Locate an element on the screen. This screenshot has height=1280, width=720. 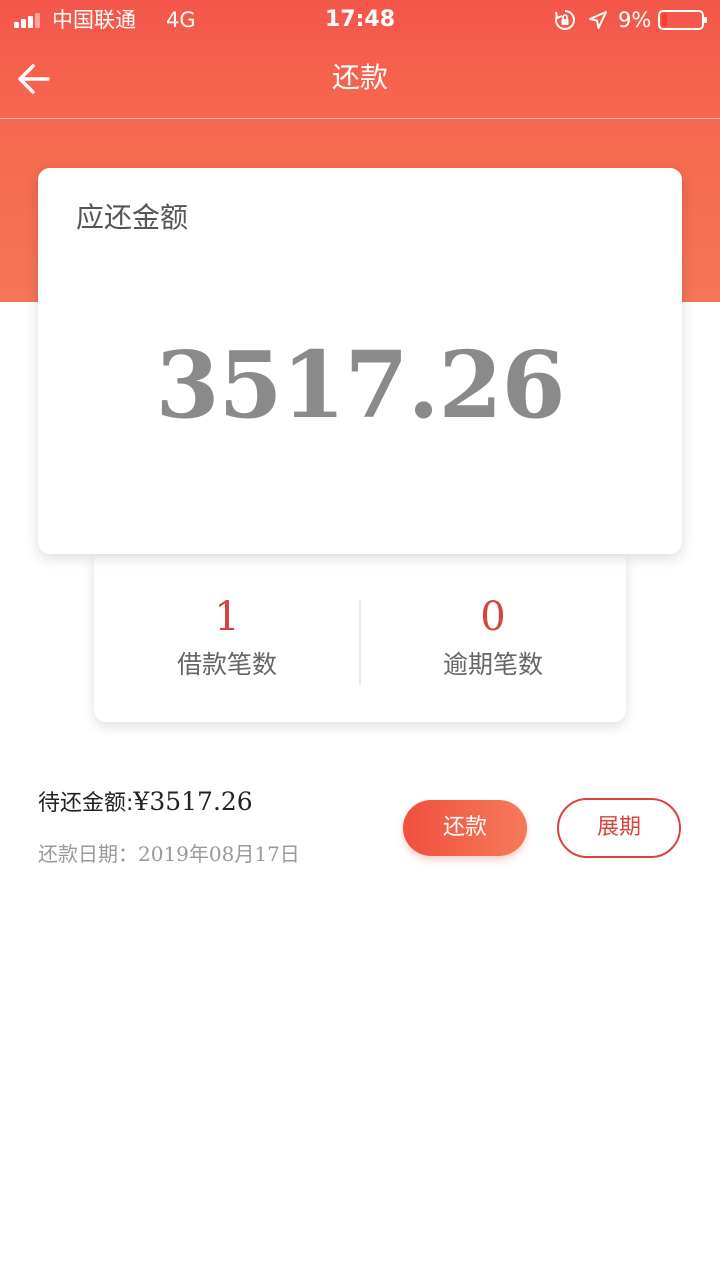
battery-percent: 9% is located at coordinates (635, 20).